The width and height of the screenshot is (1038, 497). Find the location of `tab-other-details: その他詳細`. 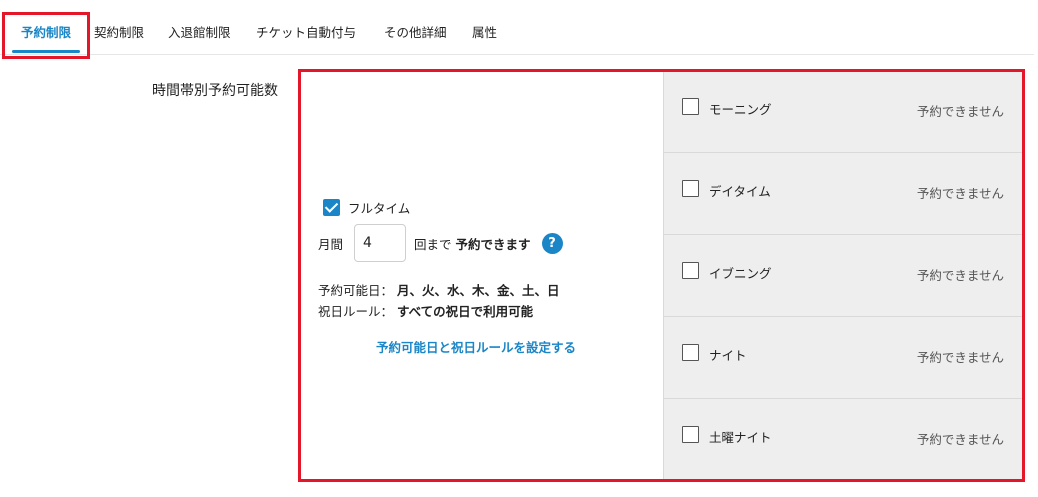

tab-other-details: その他詳細 is located at coordinates (415, 31).